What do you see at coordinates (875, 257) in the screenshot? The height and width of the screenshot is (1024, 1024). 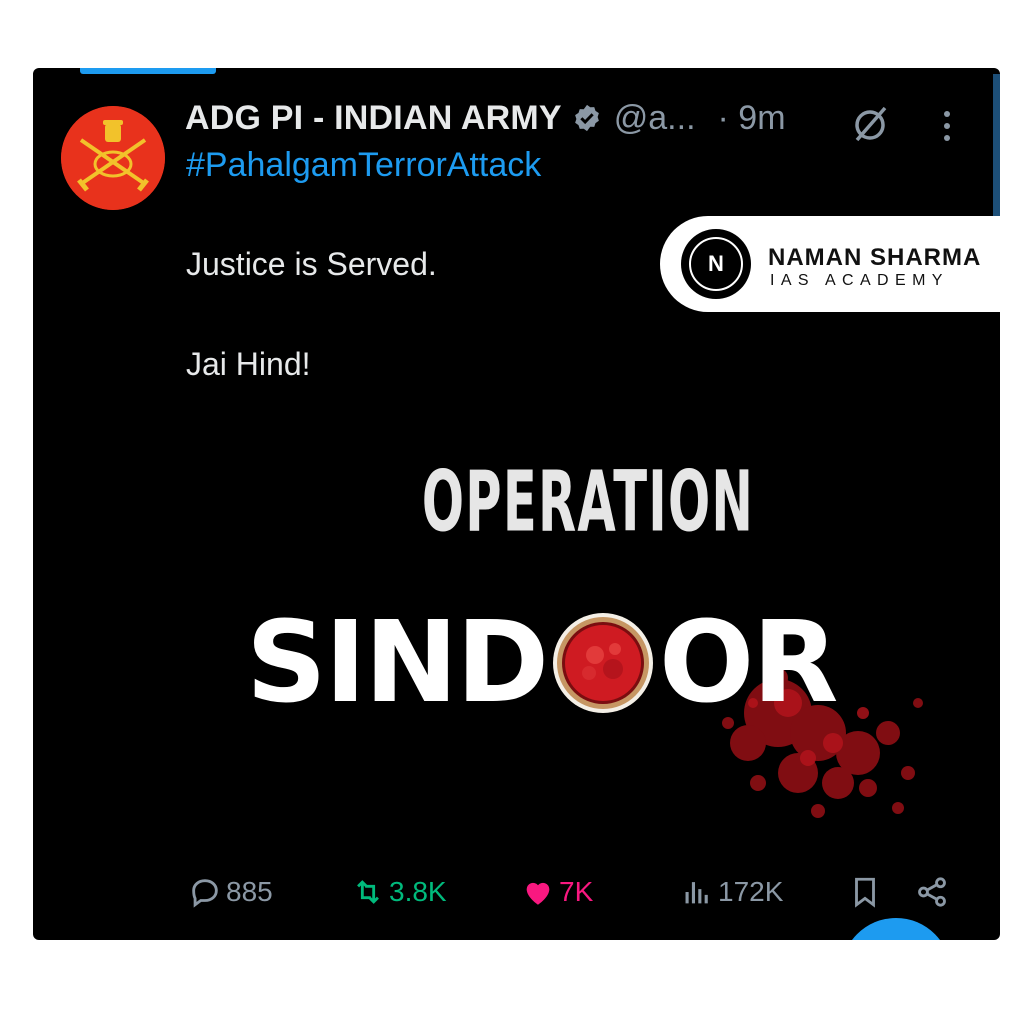 I see `academy-name: NAMAN SHARMA` at bounding box center [875, 257].